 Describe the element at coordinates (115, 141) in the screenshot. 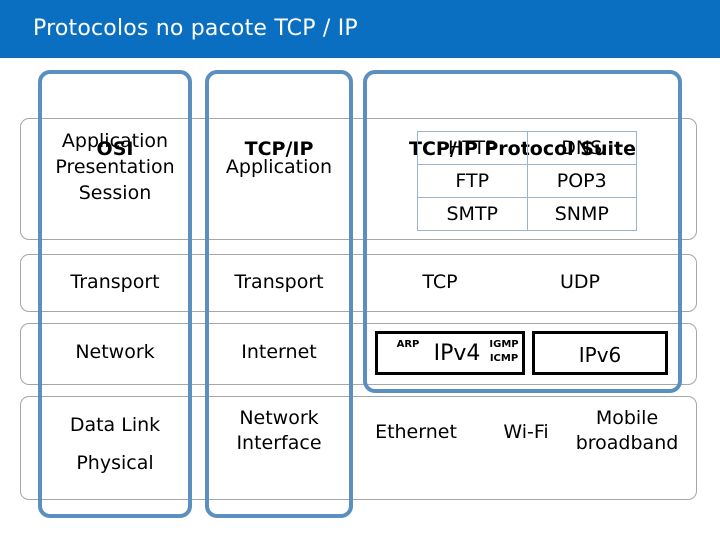

I see `osi-layer-application: Application` at that location.